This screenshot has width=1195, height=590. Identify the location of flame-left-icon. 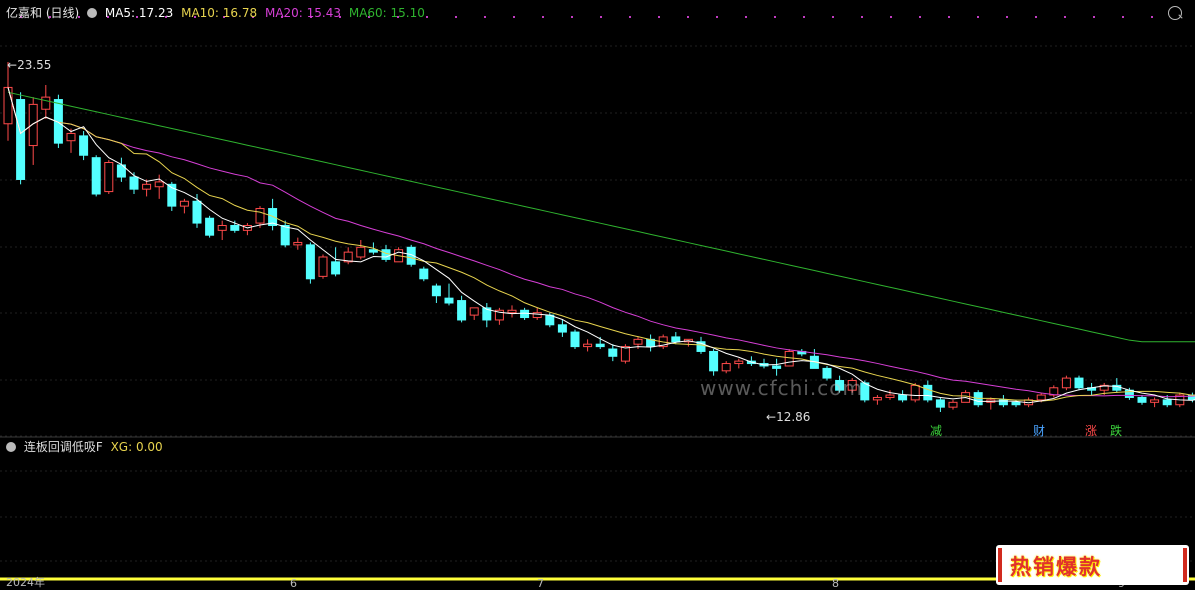
(1000, 565).